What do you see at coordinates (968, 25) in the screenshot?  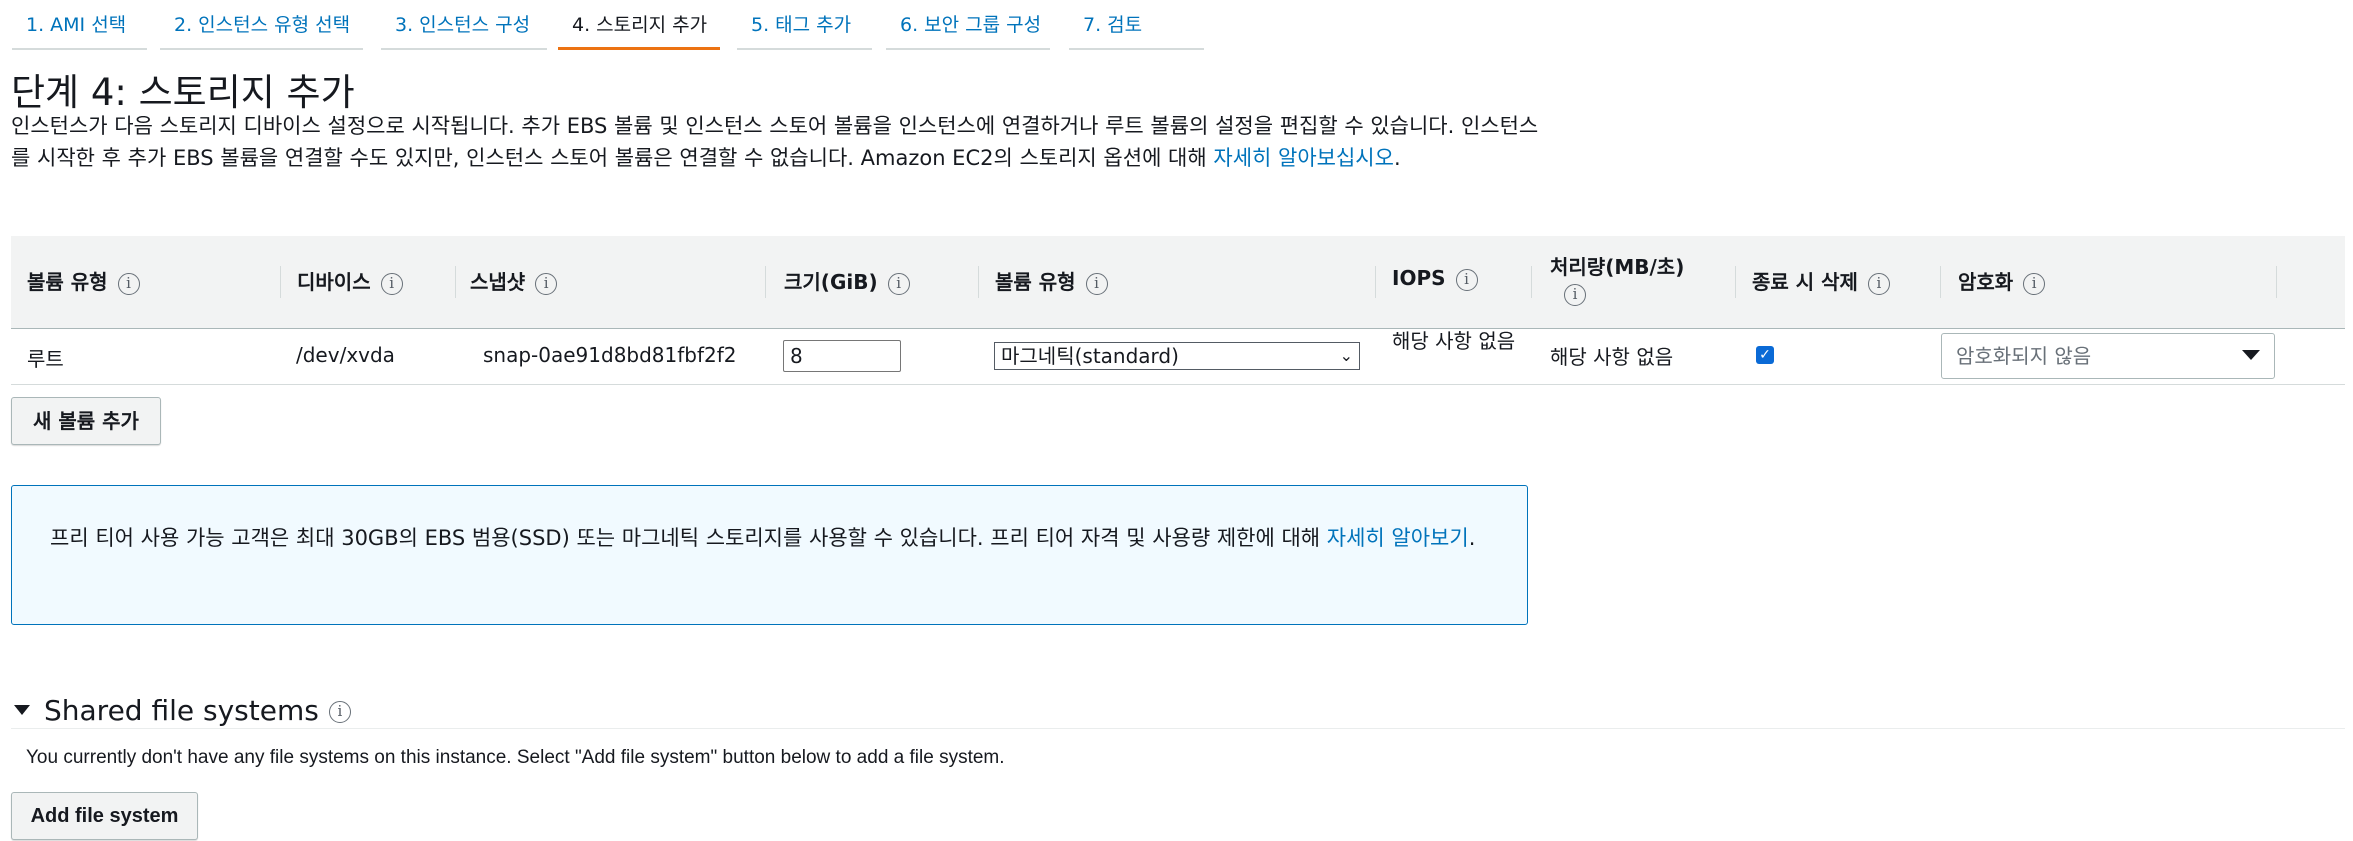 I see `tab-security-group: 6. 보안 그룹 구성` at bounding box center [968, 25].